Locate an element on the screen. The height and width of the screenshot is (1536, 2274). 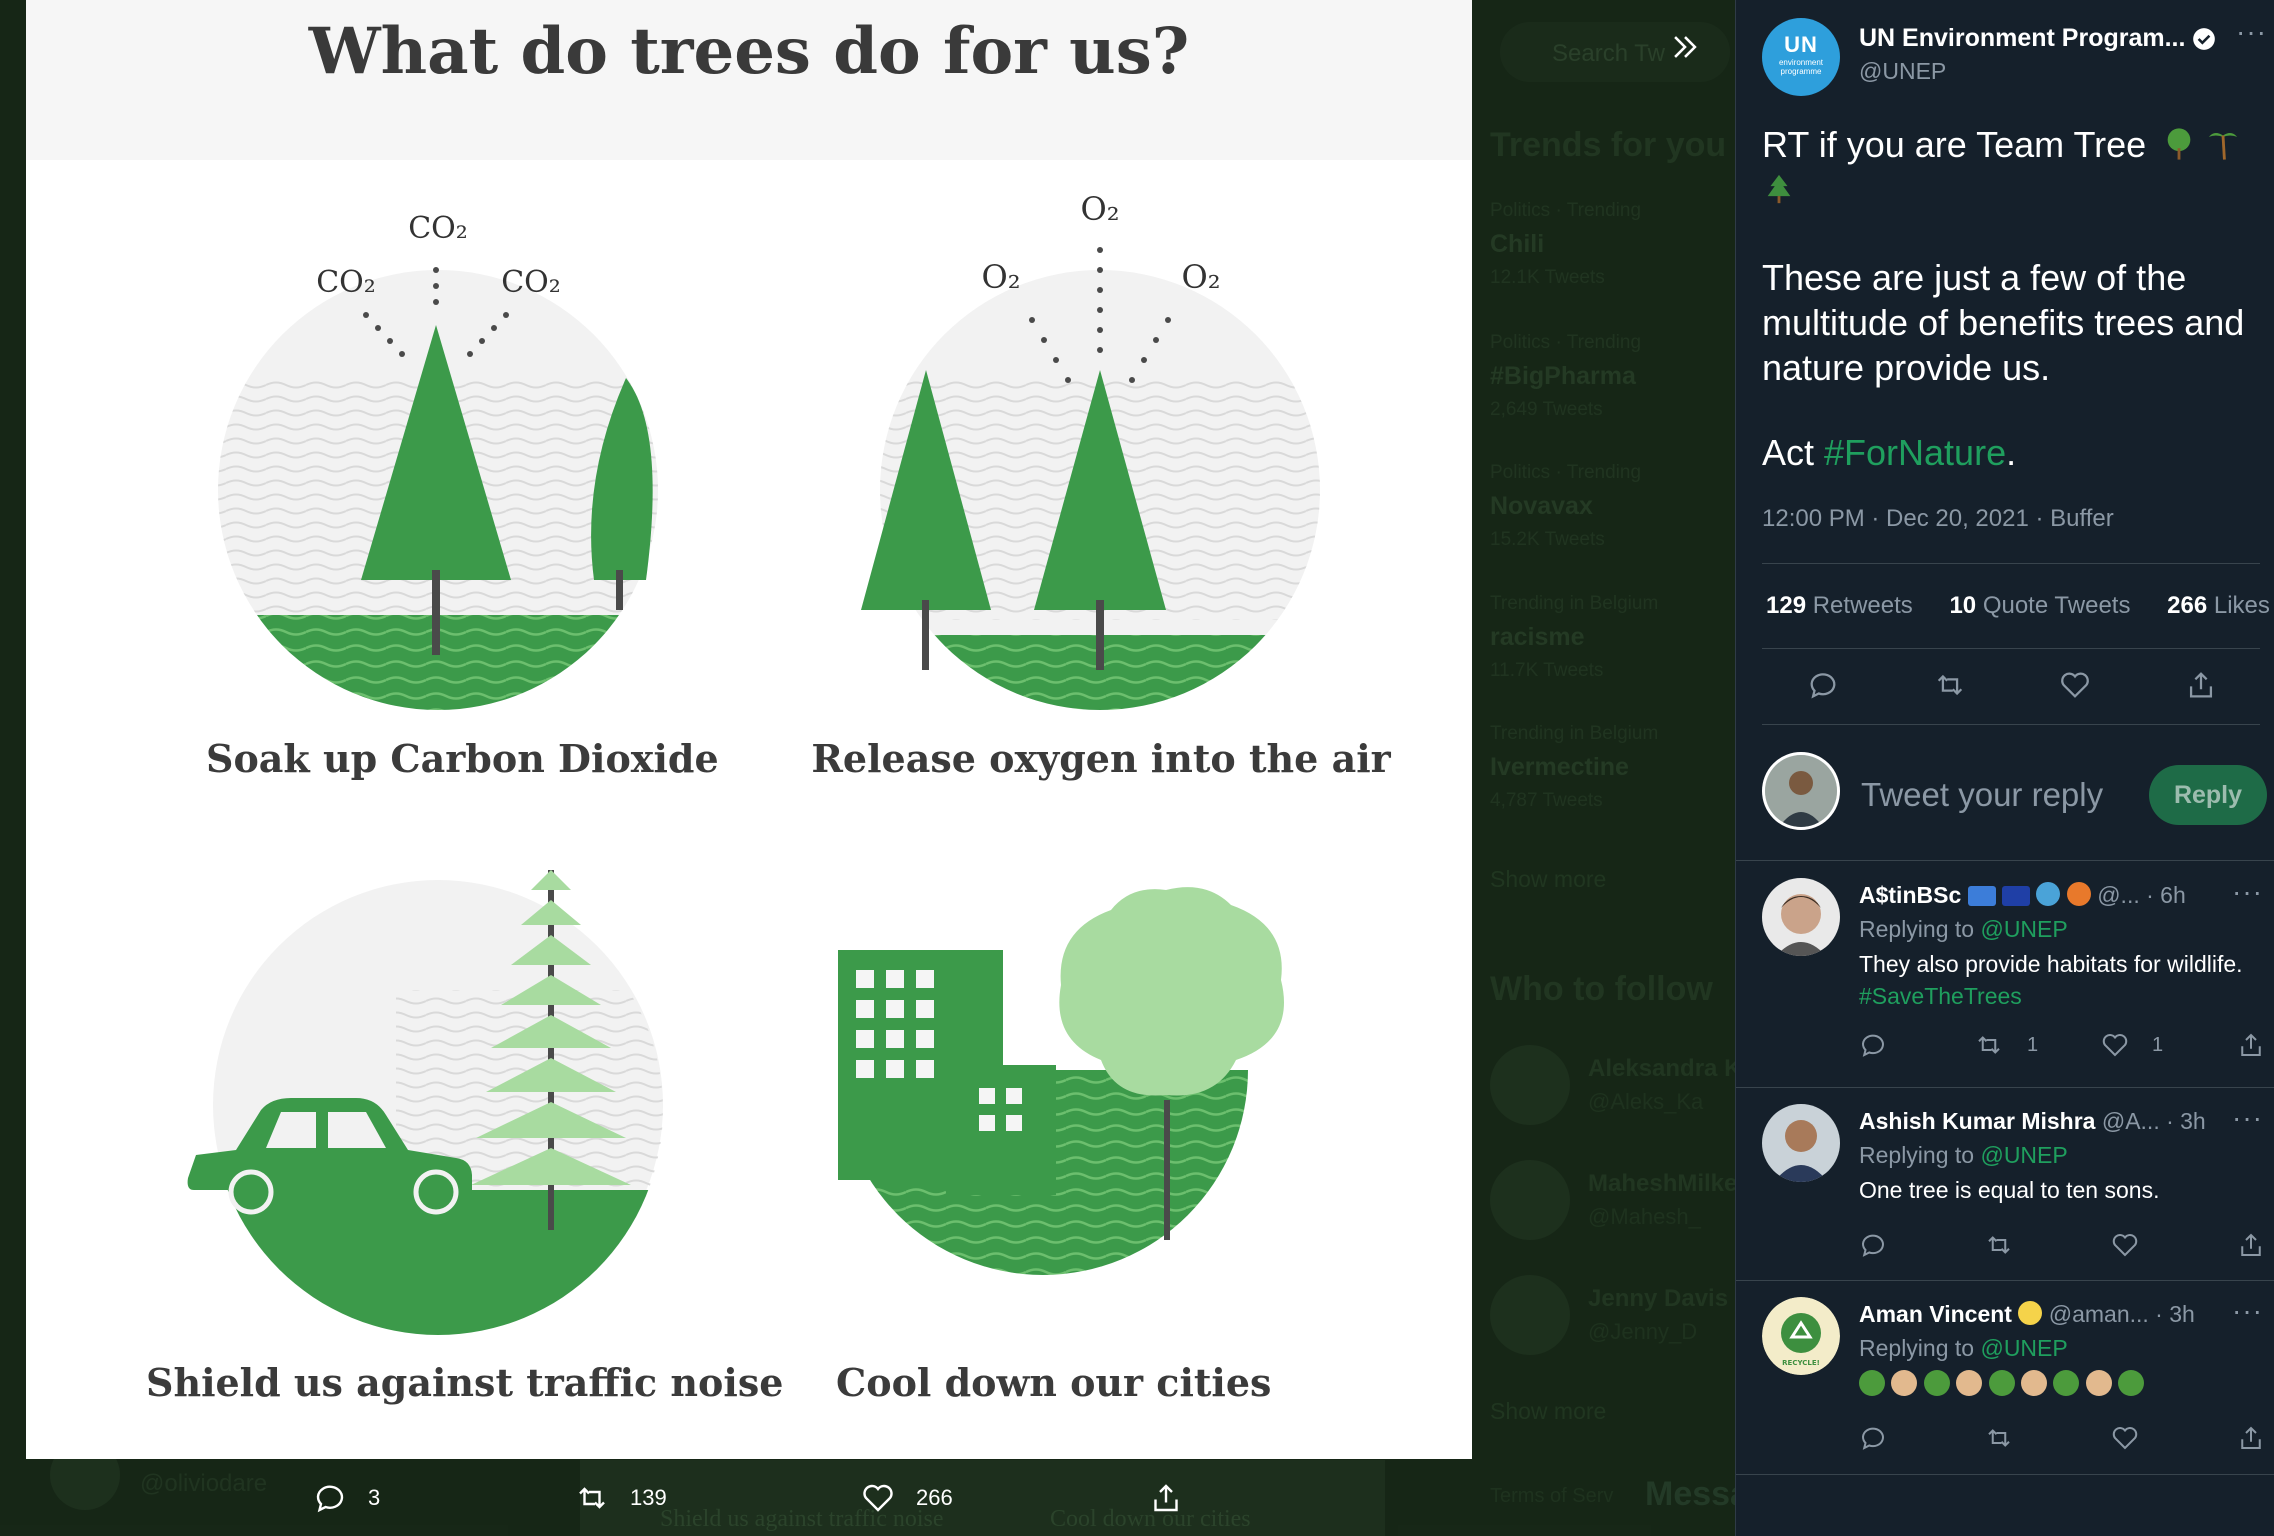
avatar: UN environment programme is located at coordinates (1801, 57).